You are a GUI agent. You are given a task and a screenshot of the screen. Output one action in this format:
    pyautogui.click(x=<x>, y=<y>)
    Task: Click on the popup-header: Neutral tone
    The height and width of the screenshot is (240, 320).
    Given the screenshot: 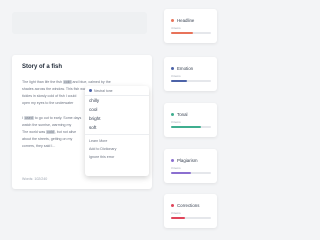 What is the action you would take?
    pyautogui.click(x=117, y=91)
    